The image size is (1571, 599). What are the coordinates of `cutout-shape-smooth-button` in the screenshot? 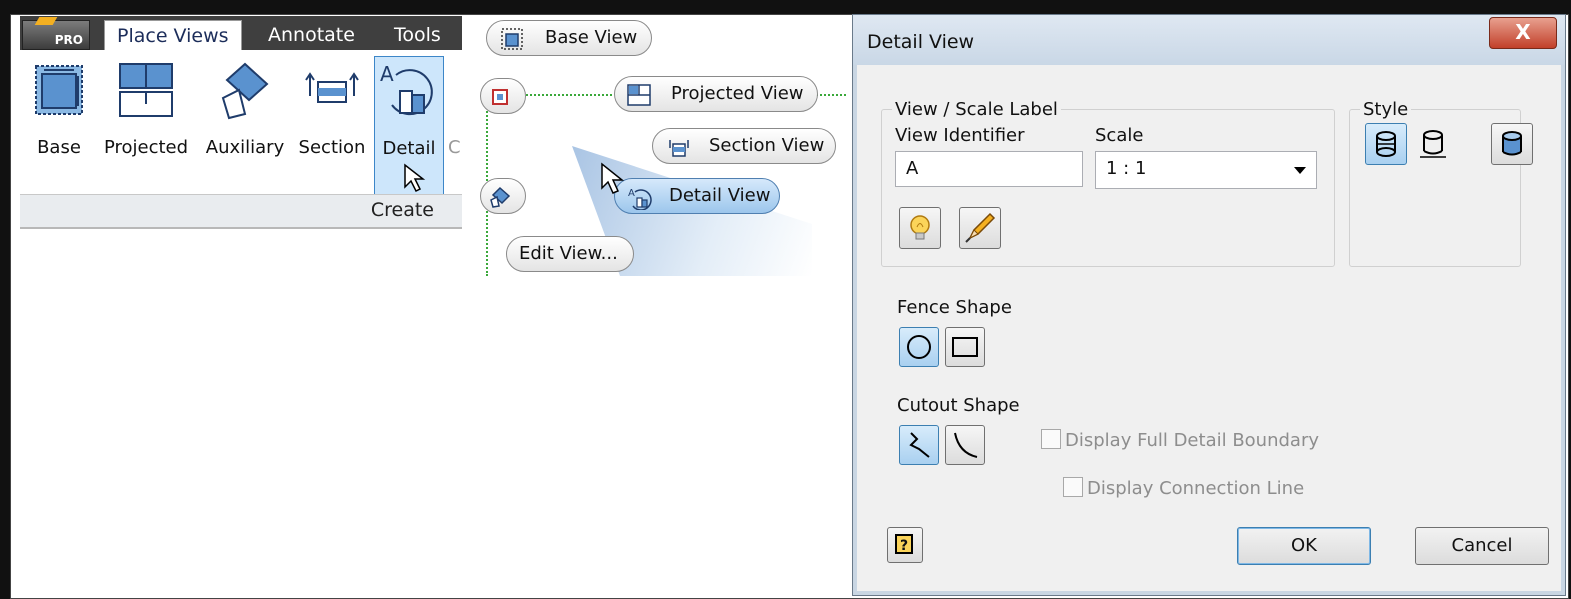 It's located at (965, 445).